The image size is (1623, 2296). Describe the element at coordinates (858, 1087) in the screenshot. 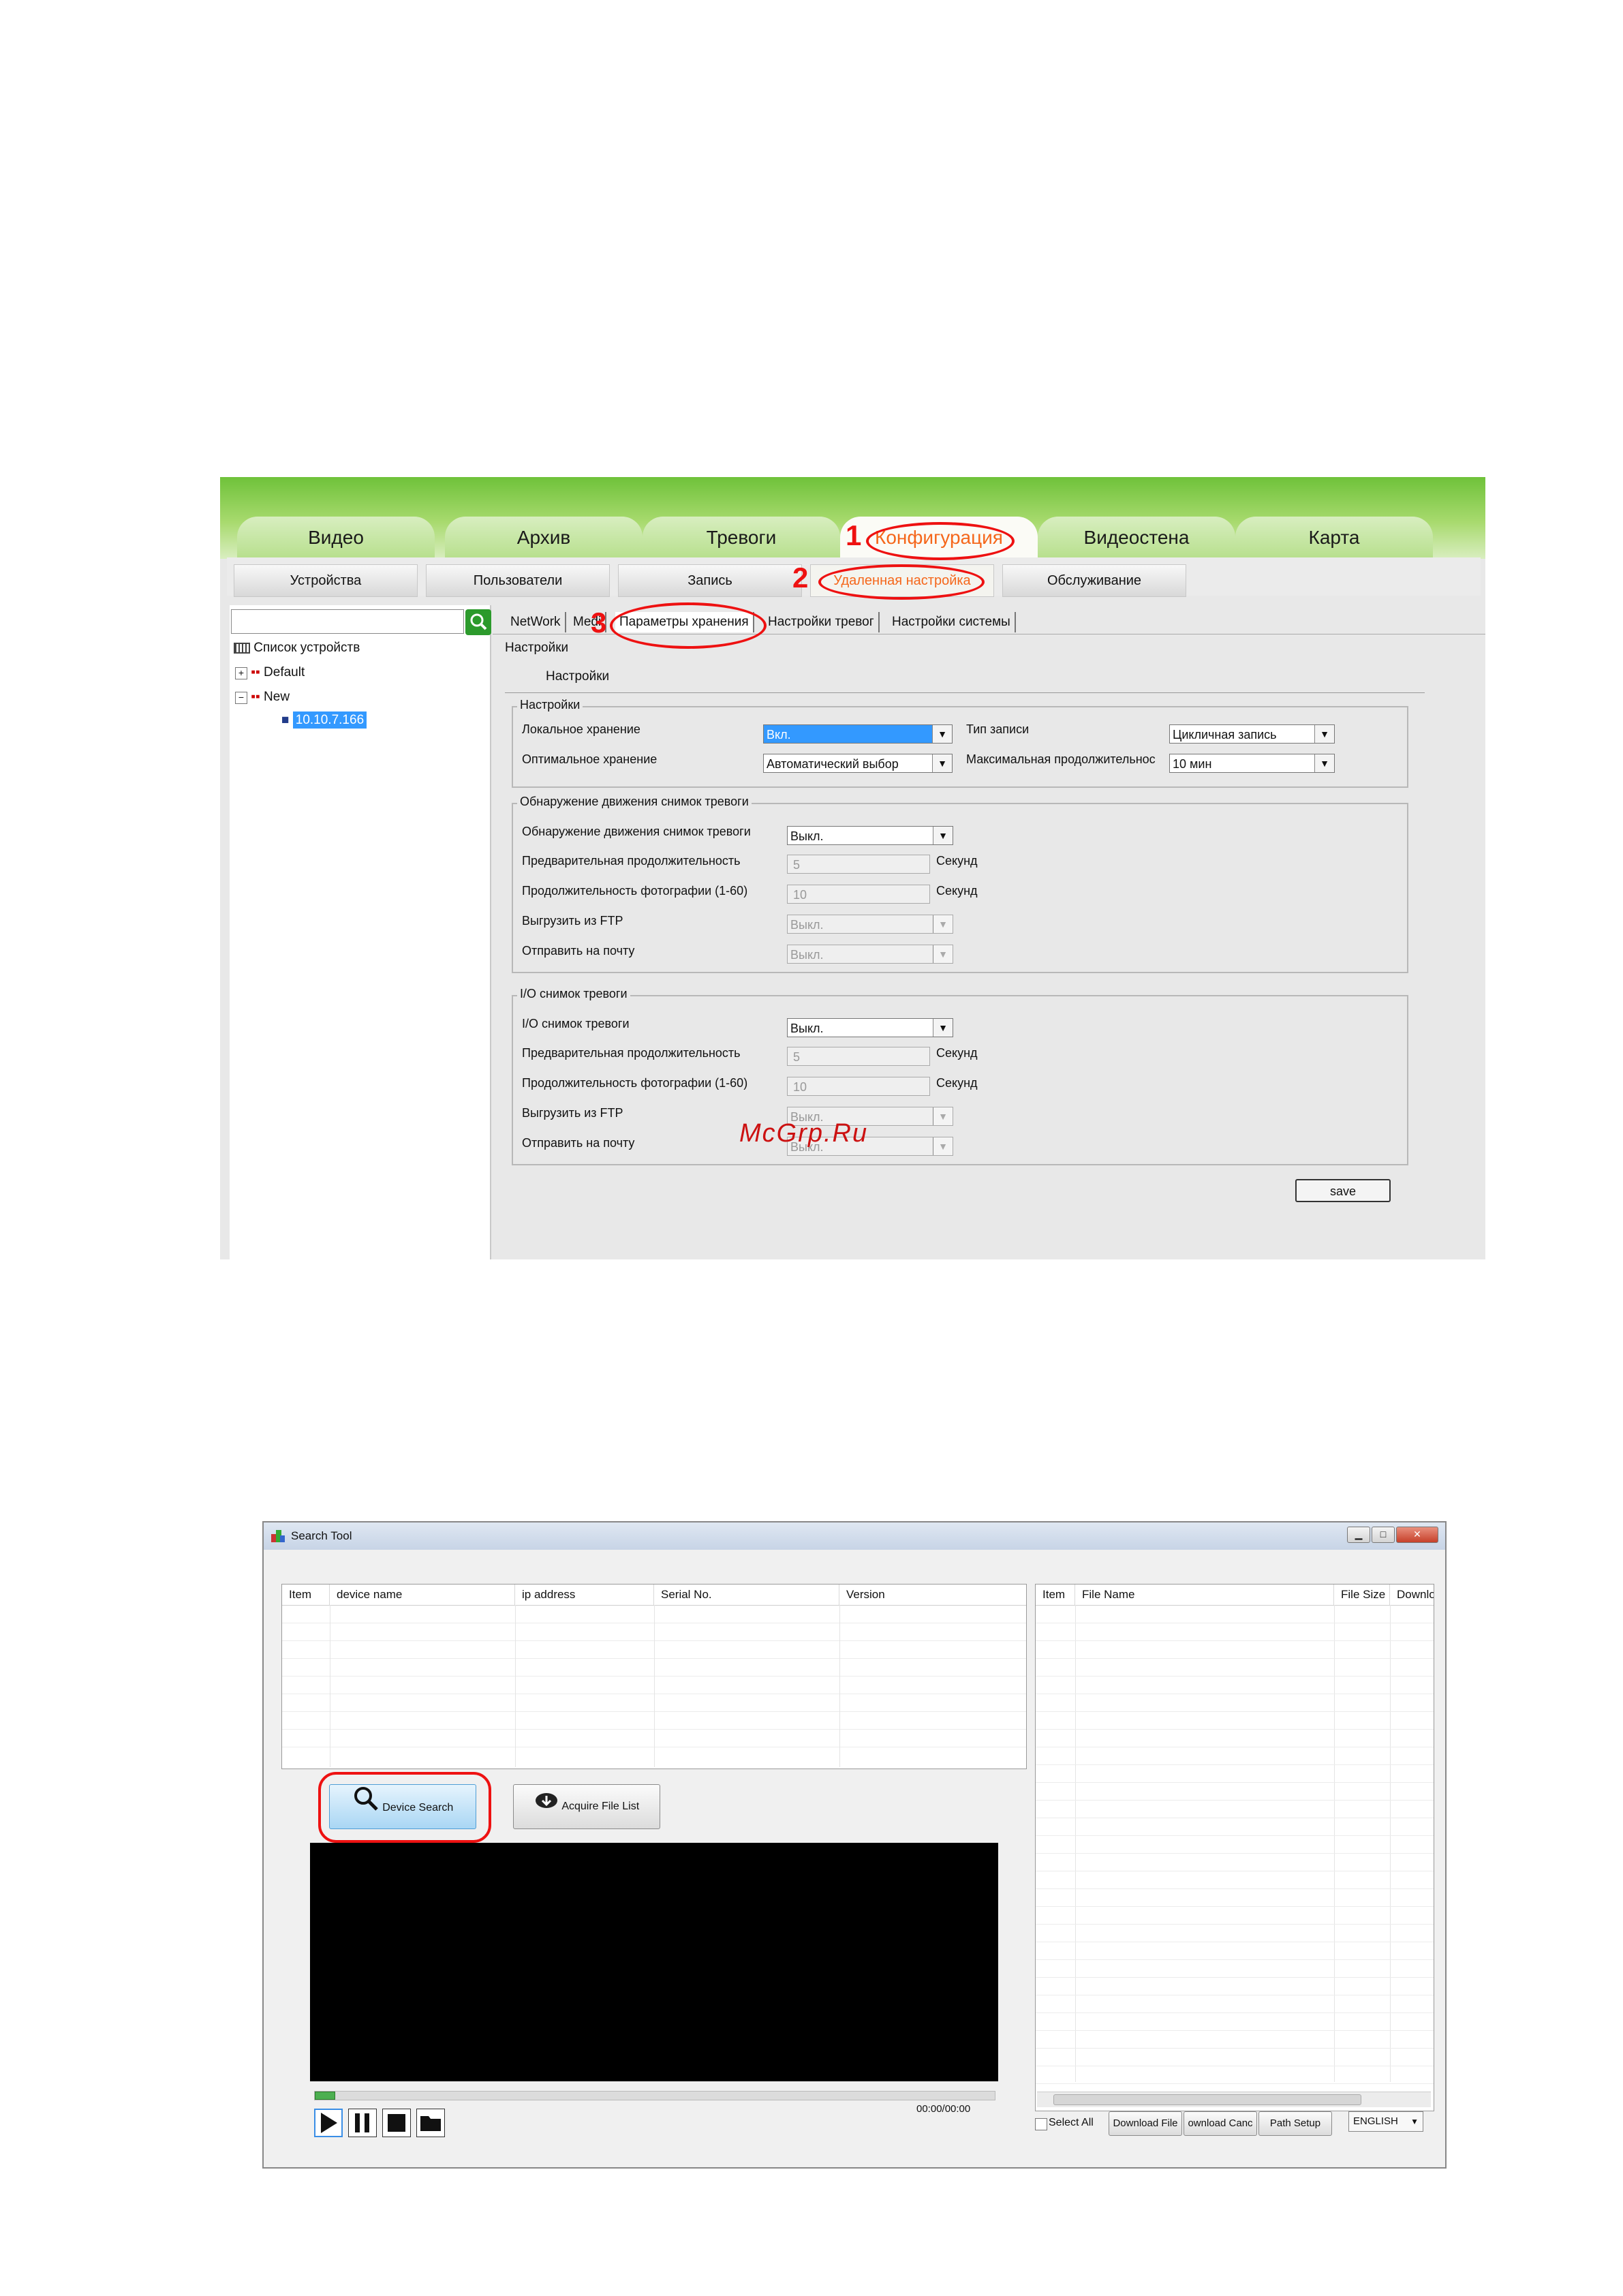

I see `io-photo-duration-input: 10` at that location.